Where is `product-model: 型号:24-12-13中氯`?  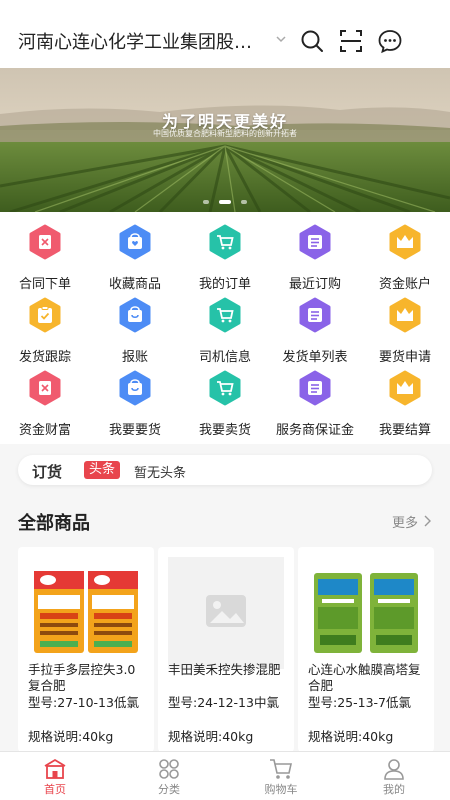 product-model: 型号:24-12-13中氯 is located at coordinates (223, 702).